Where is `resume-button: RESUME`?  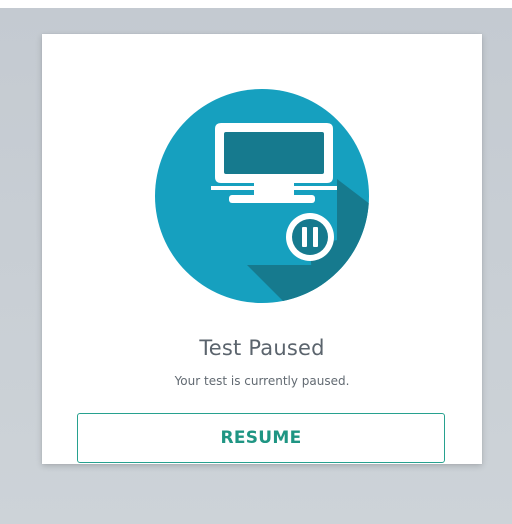
resume-button: RESUME is located at coordinates (261, 438).